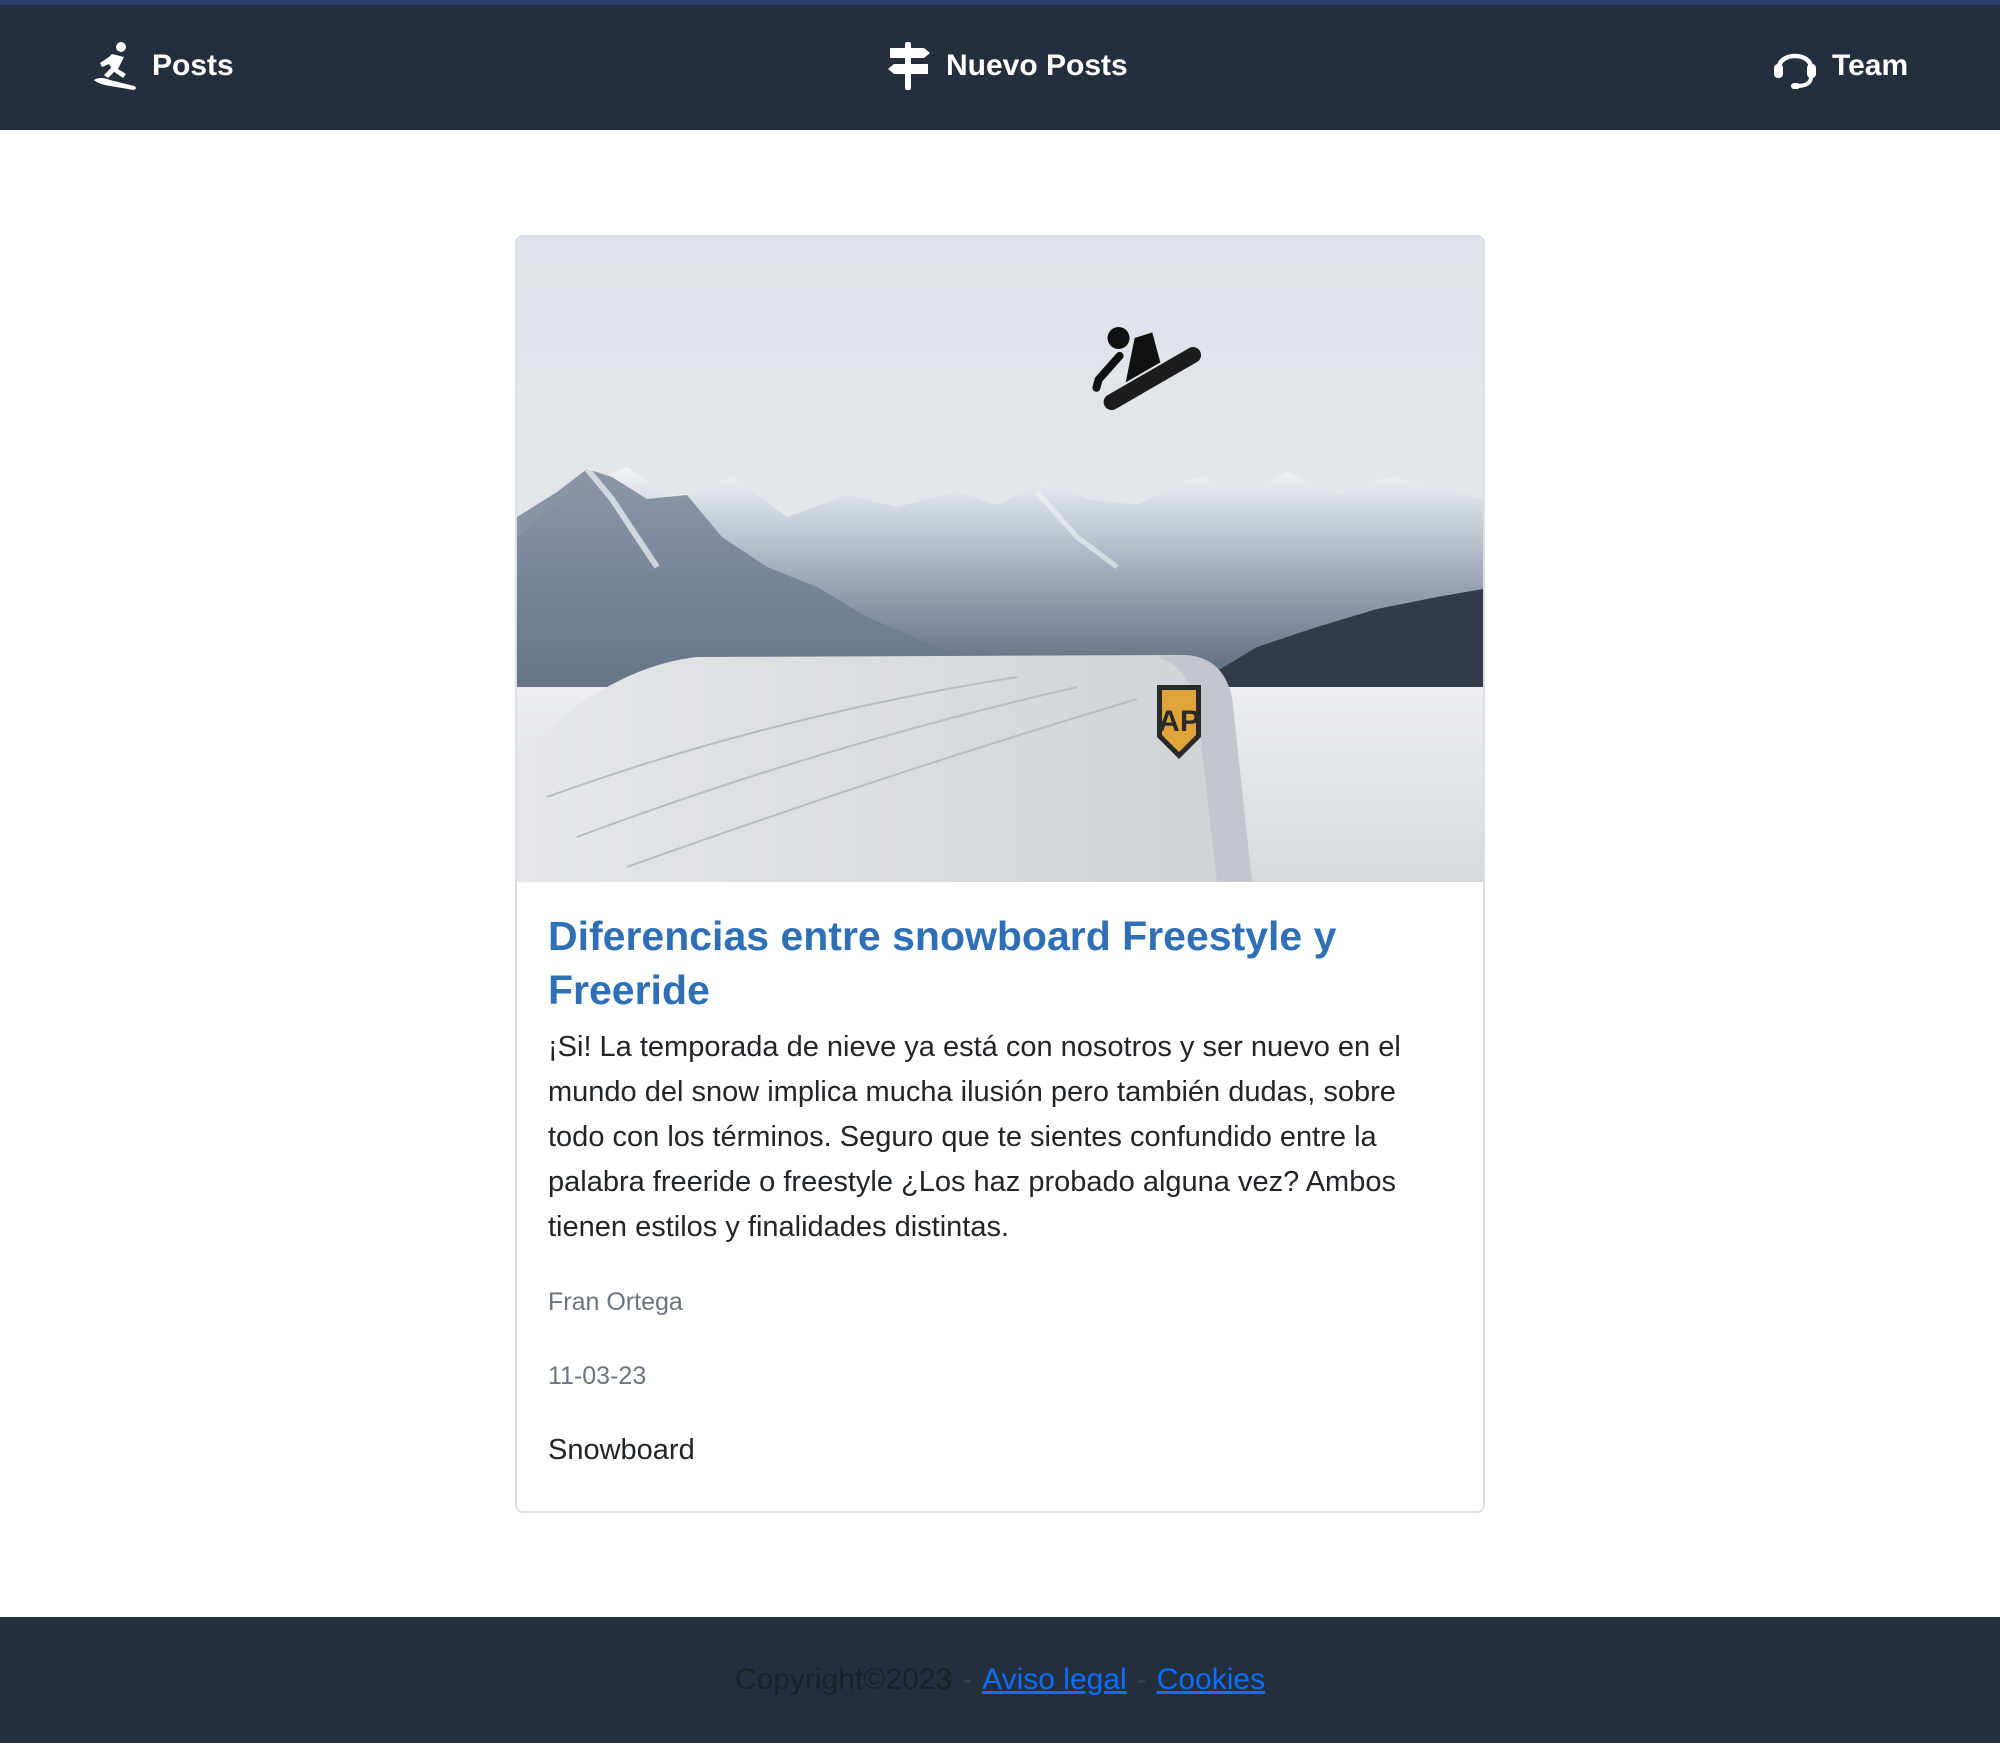 The image size is (2000, 1743). I want to click on nav-link-nuevo-posts: Nuevo Posts, so click(1006, 66).